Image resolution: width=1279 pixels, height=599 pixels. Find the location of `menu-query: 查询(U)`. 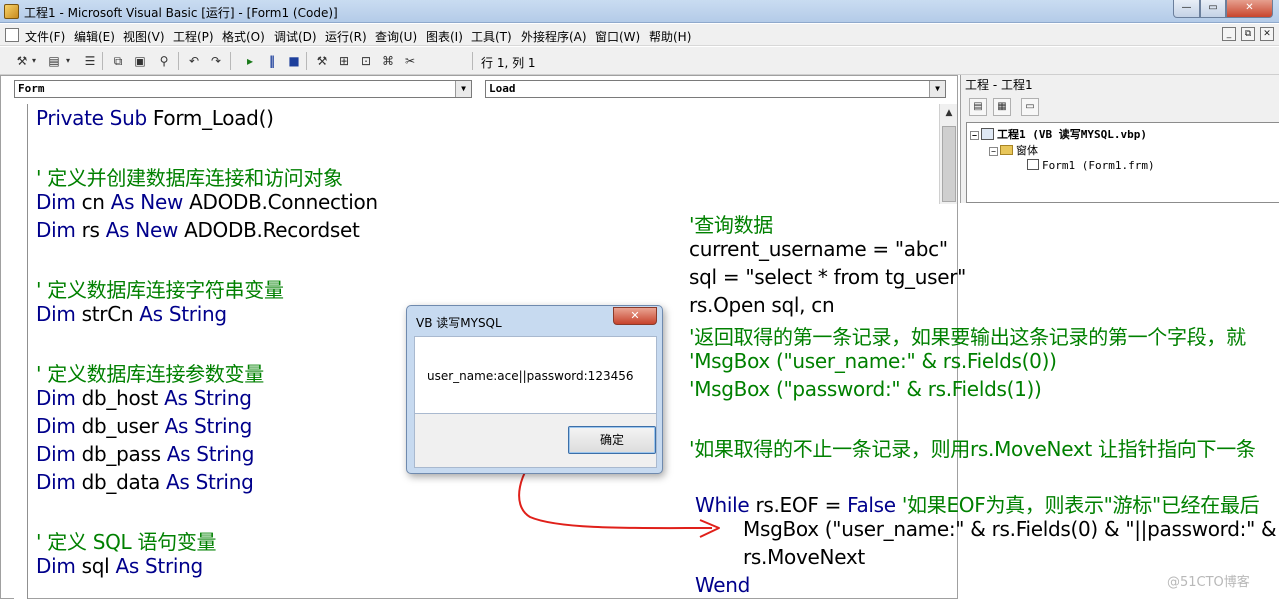

menu-query: 查询(U) is located at coordinates (396, 36).